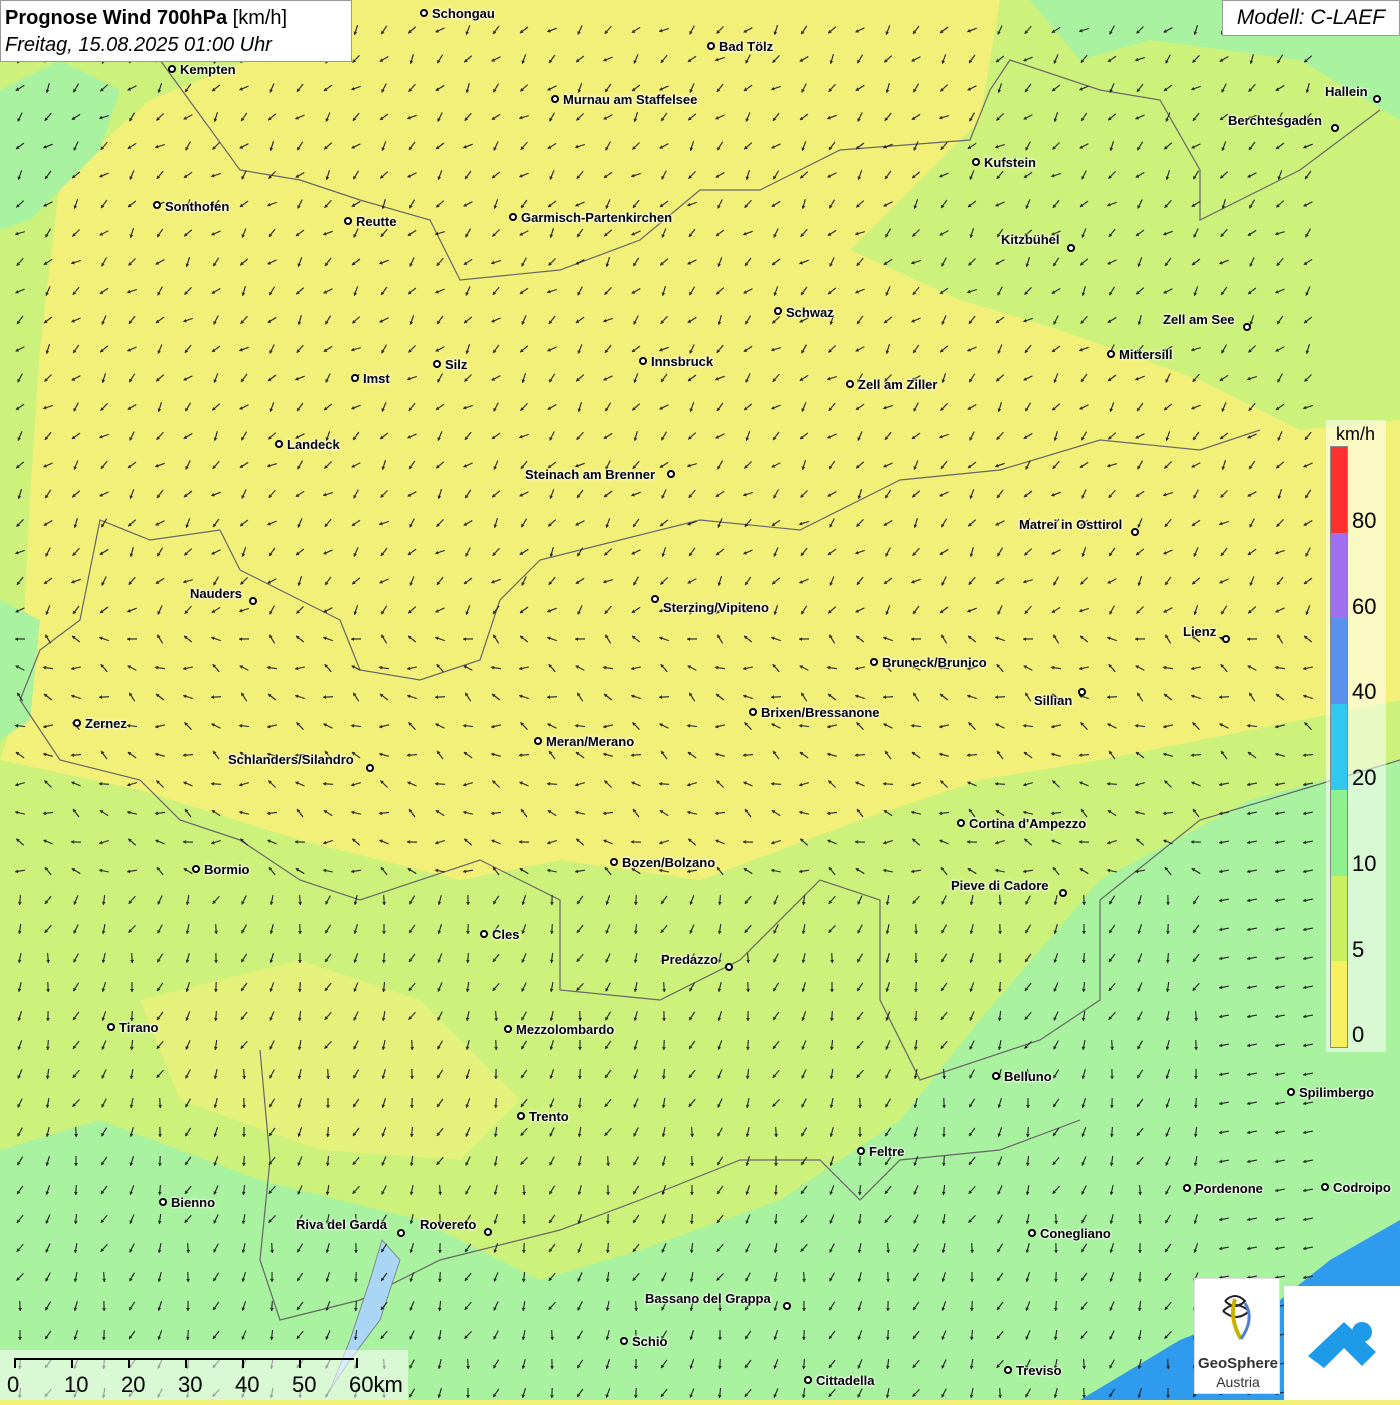 The image size is (1400, 1405). What do you see at coordinates (689, 959) in the screenshot?
I see `city-label: Predazzo` at bounding box center [689, 959].